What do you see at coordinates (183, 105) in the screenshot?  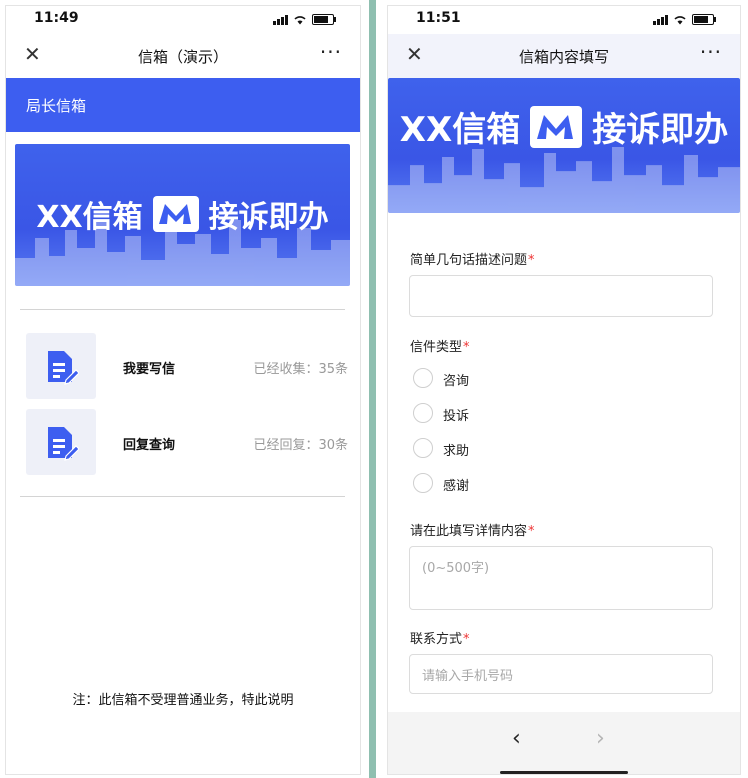 I see `section-header: 局长信箱` at bounding box center [183, 105].